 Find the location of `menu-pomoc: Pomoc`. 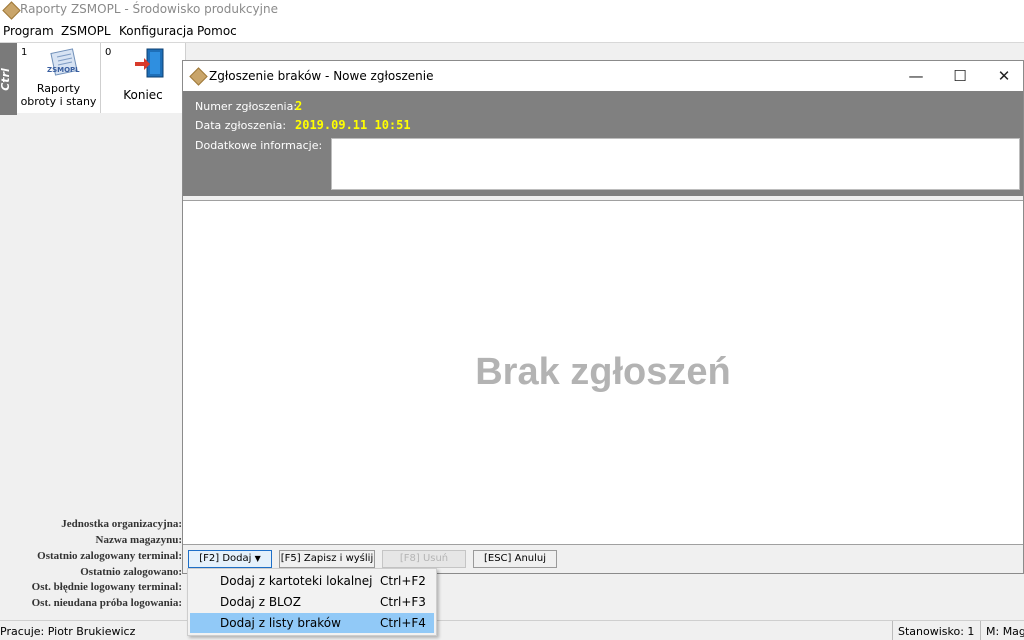

menu-pomoc: Pomoc is located at coordinates (217, 31).